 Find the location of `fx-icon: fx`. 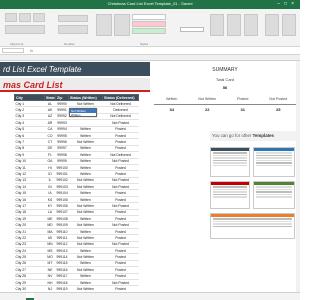

fx-icon: fx is located at coordinates (31, 50).